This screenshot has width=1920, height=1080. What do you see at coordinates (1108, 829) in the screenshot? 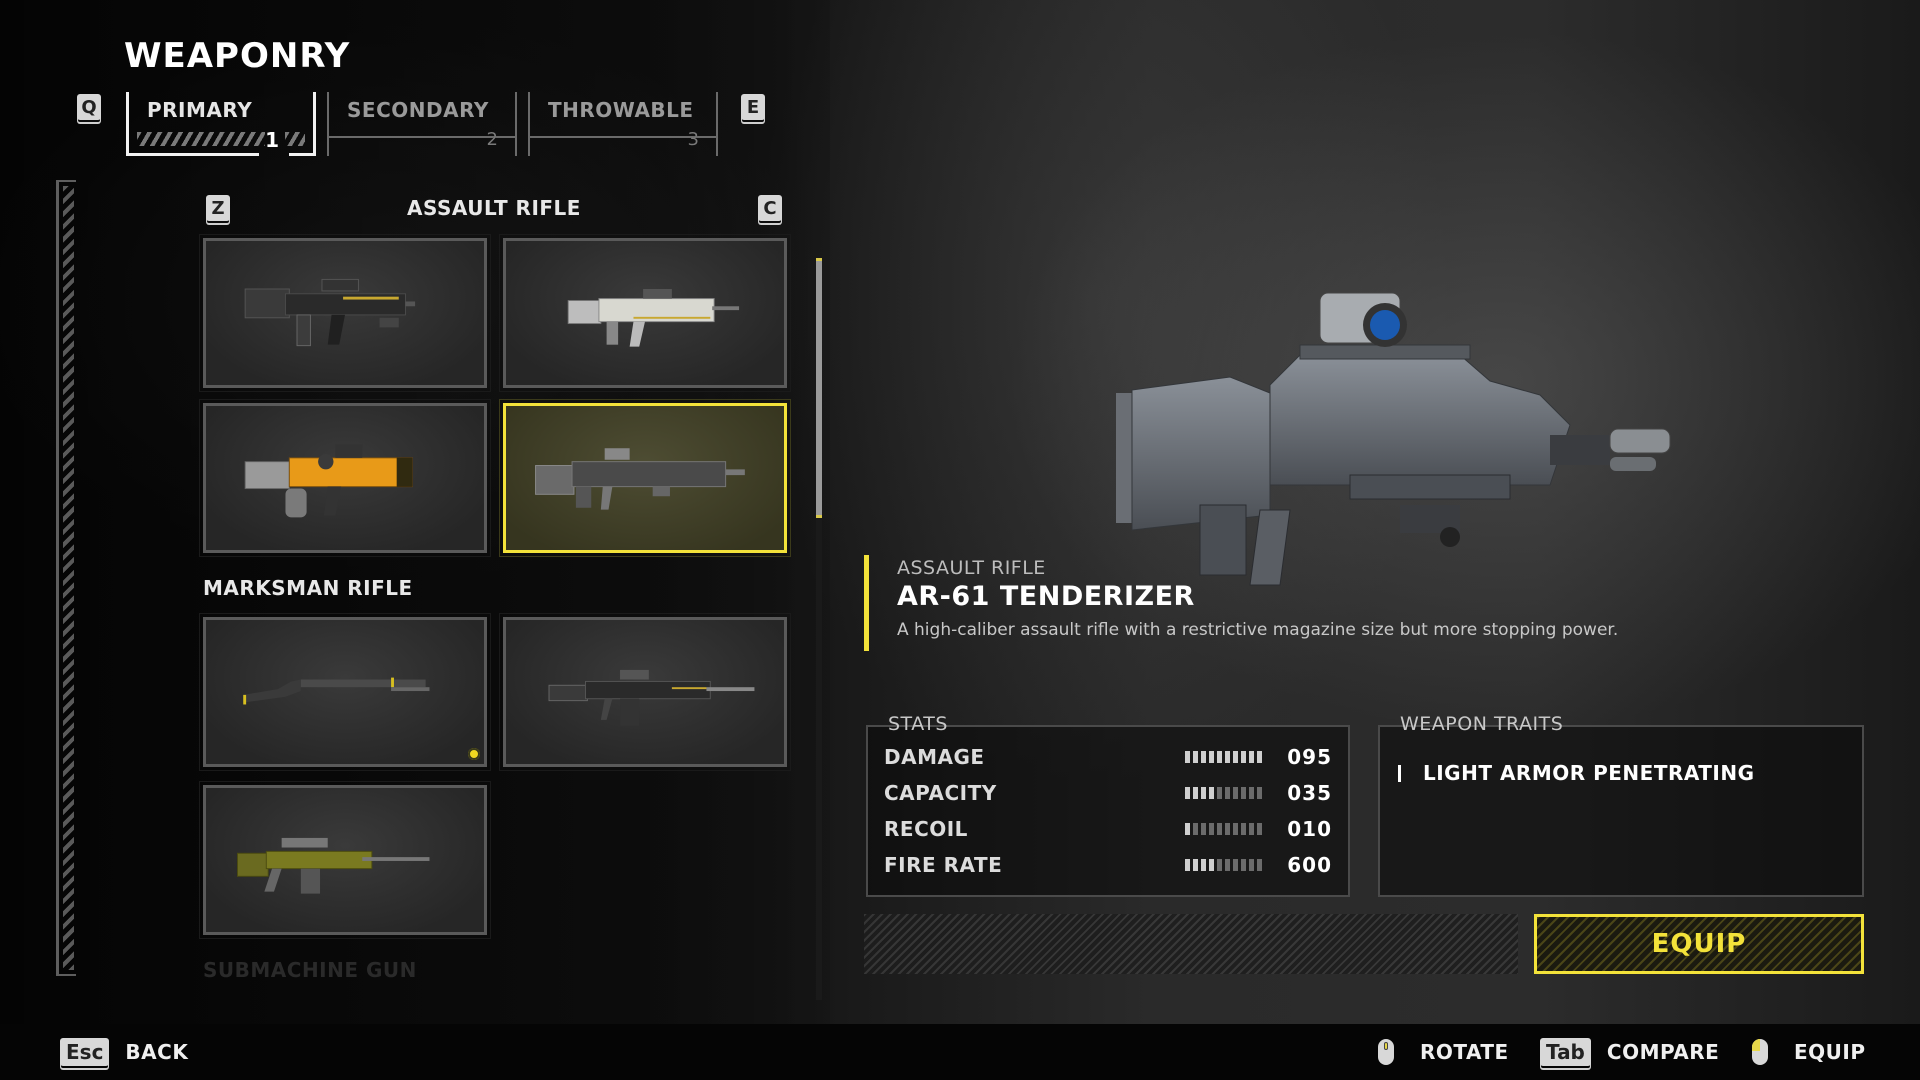
I see `stat-row-recoil: RECOIL 010` at bounding box center [1108, 829].